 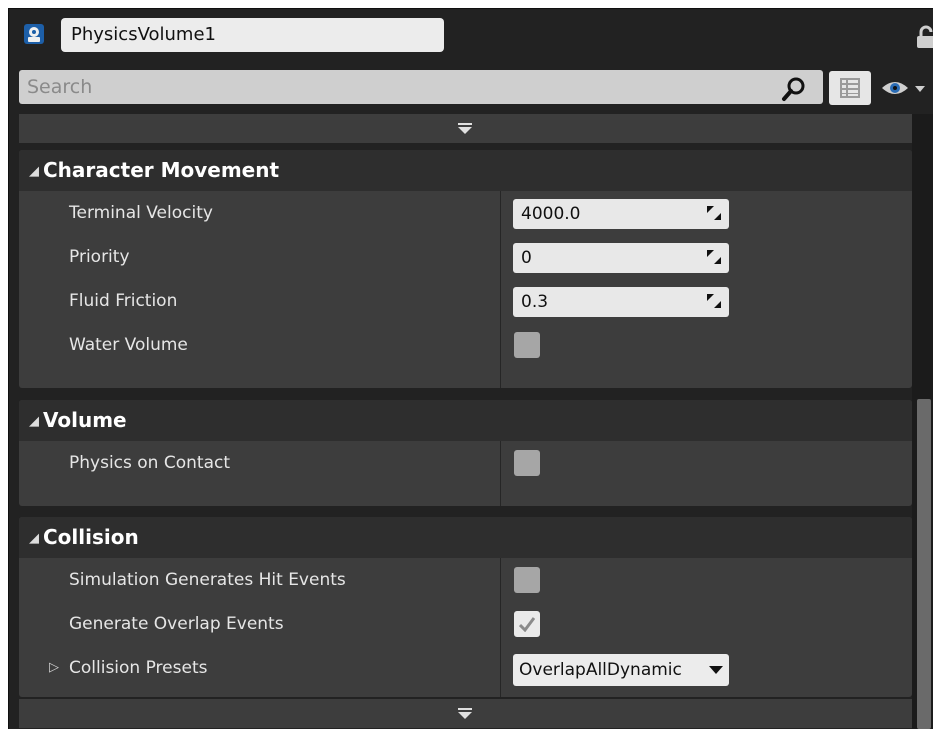 I want to click on property-row: Physics on Contact, so click(x=465, y=463).